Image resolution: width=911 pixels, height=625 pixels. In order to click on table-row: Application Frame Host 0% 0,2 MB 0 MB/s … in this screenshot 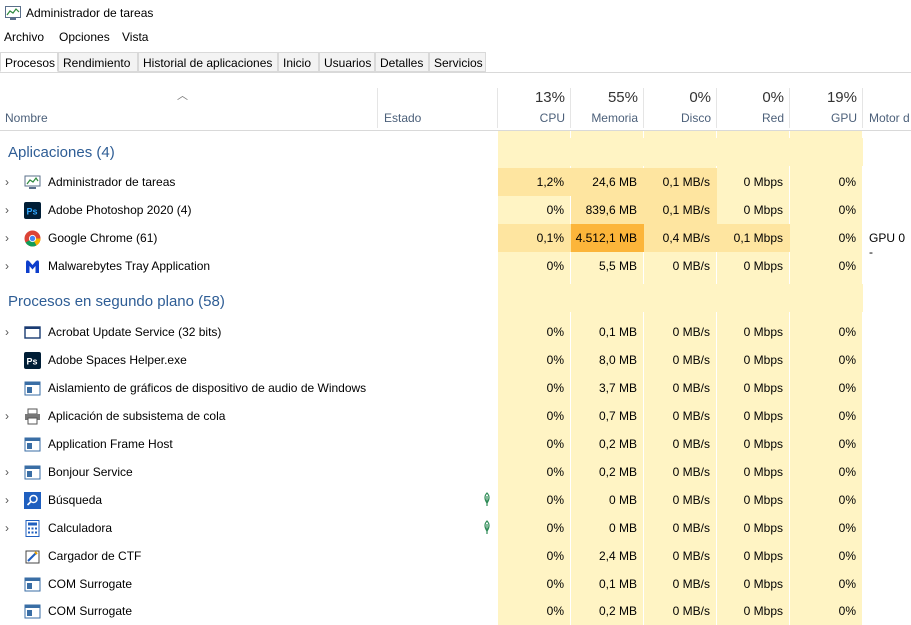, I will do `click(455, 444)`.